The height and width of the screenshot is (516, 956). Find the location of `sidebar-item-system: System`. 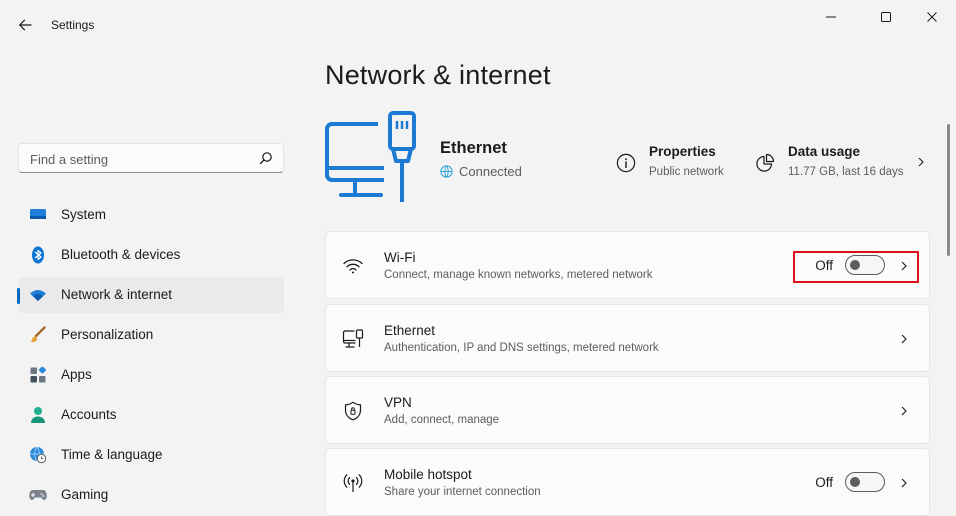

sidebar-item-system: System is located at coordinates (151, 215).